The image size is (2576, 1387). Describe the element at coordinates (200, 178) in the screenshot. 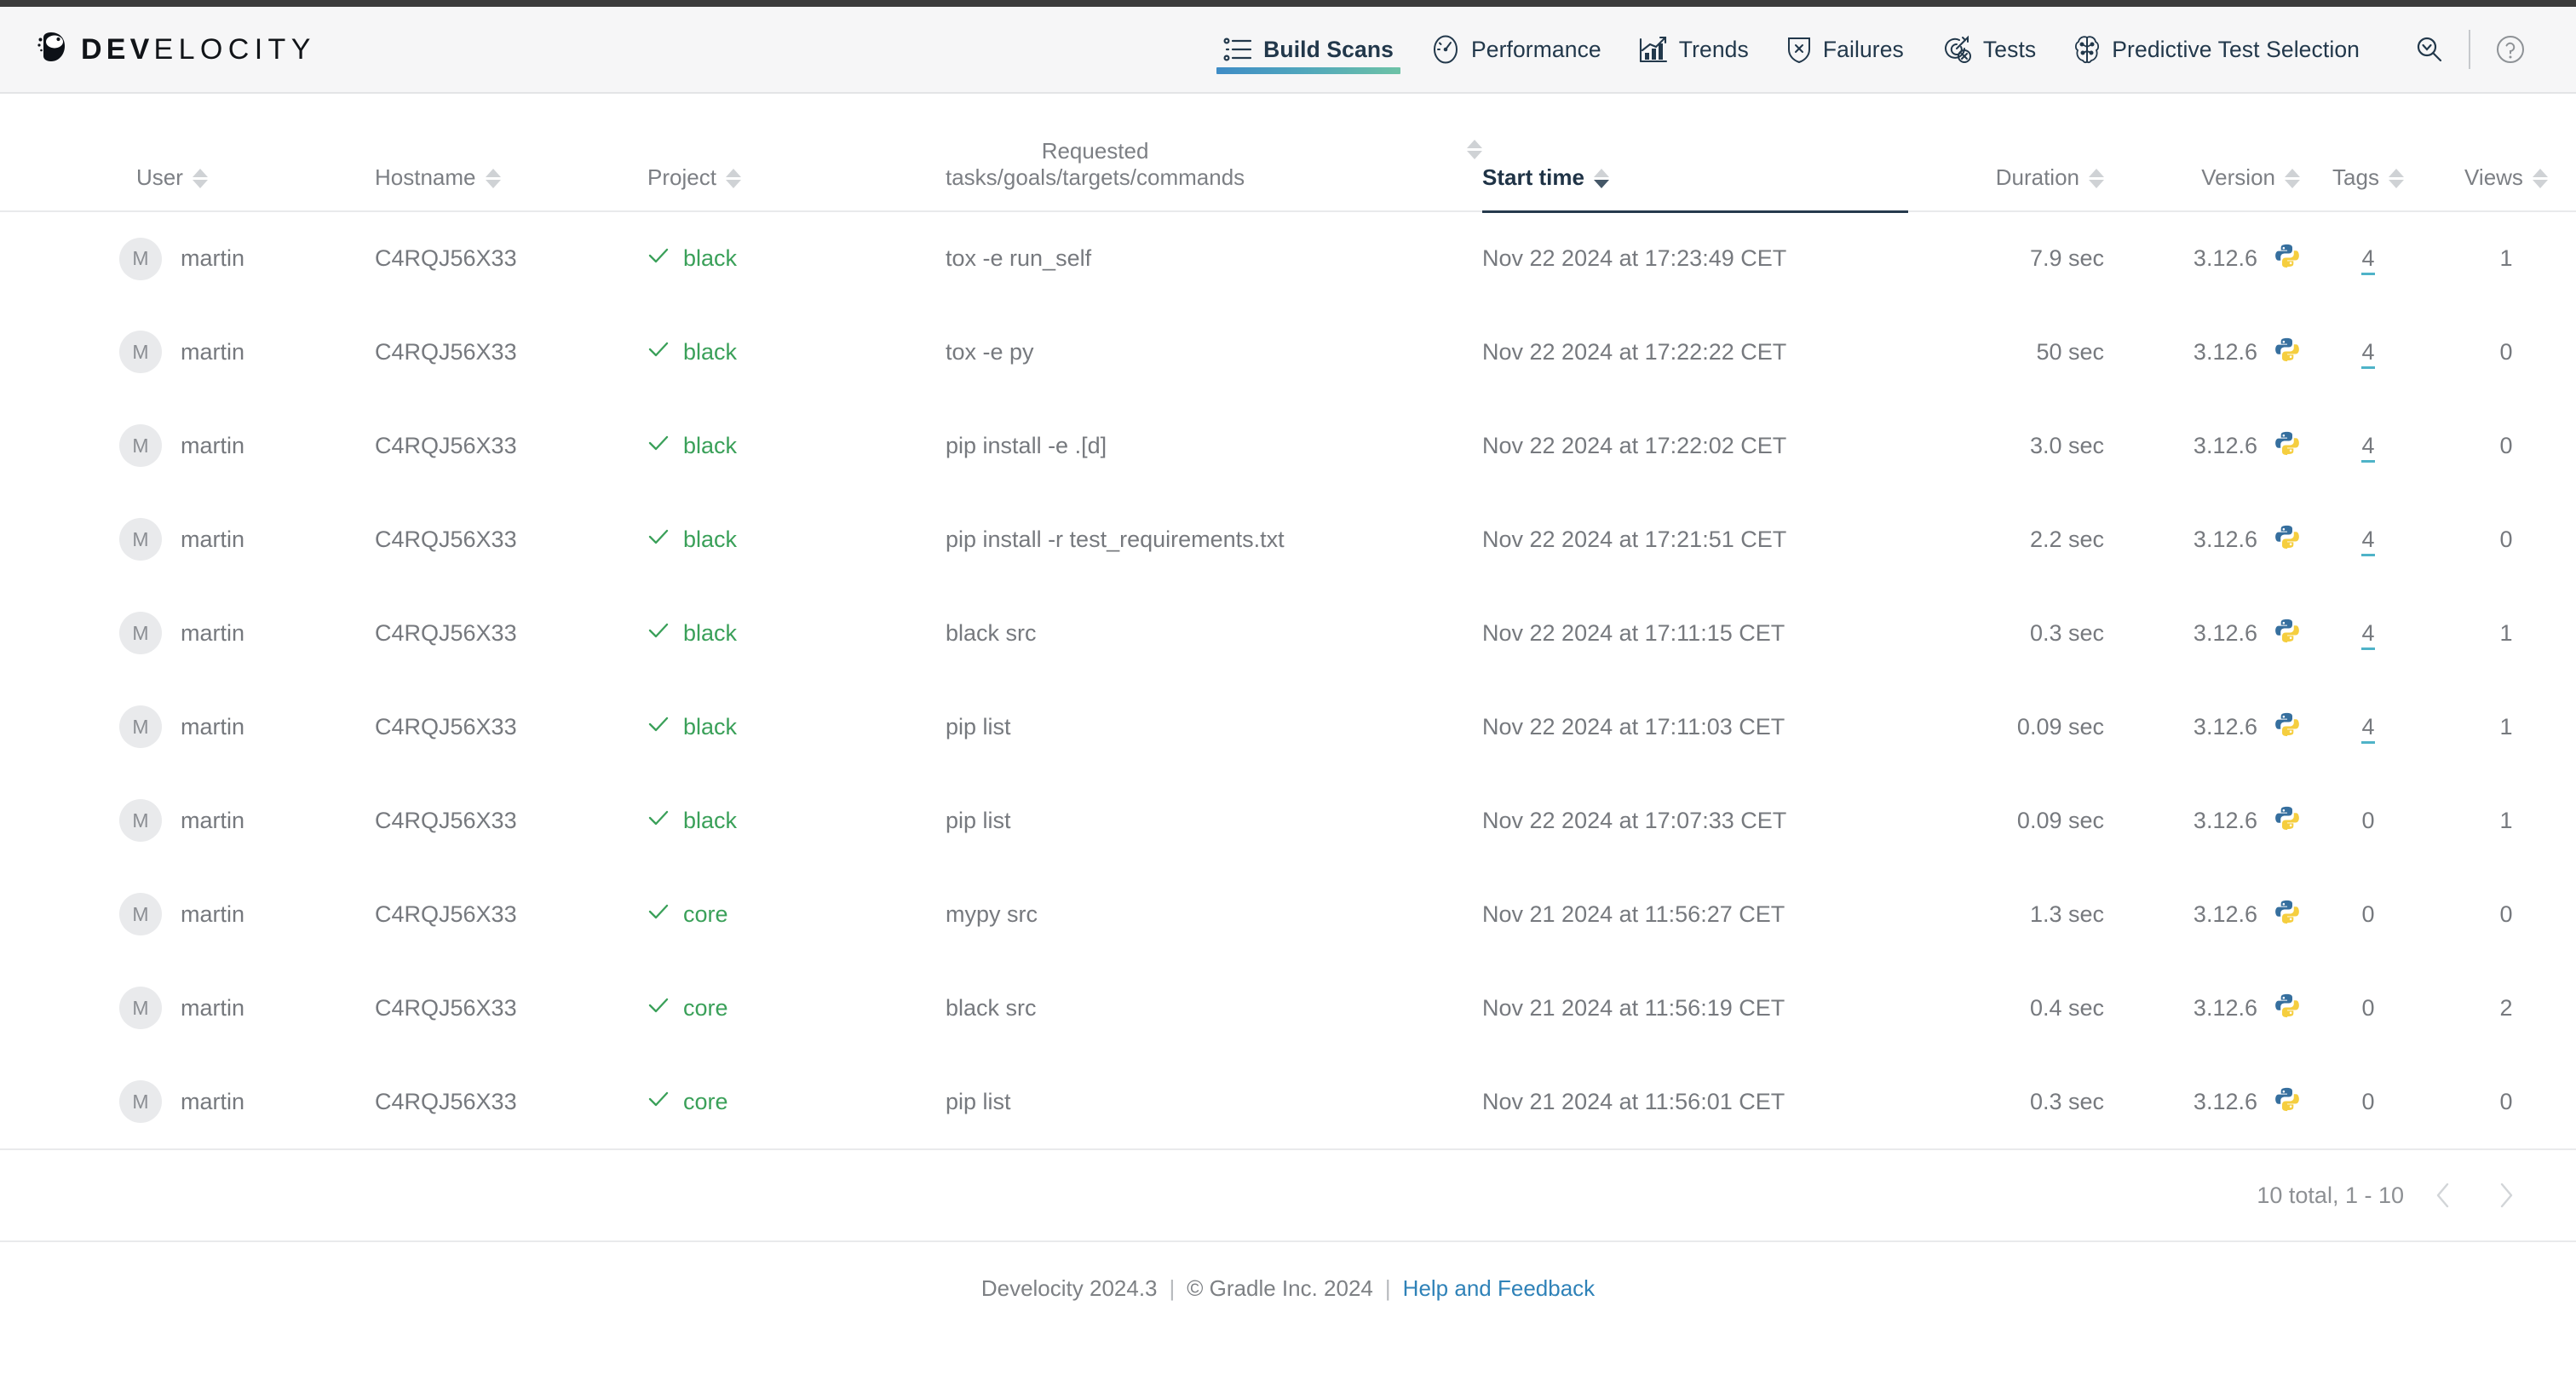

I see `sort-toggle-user` at that location.